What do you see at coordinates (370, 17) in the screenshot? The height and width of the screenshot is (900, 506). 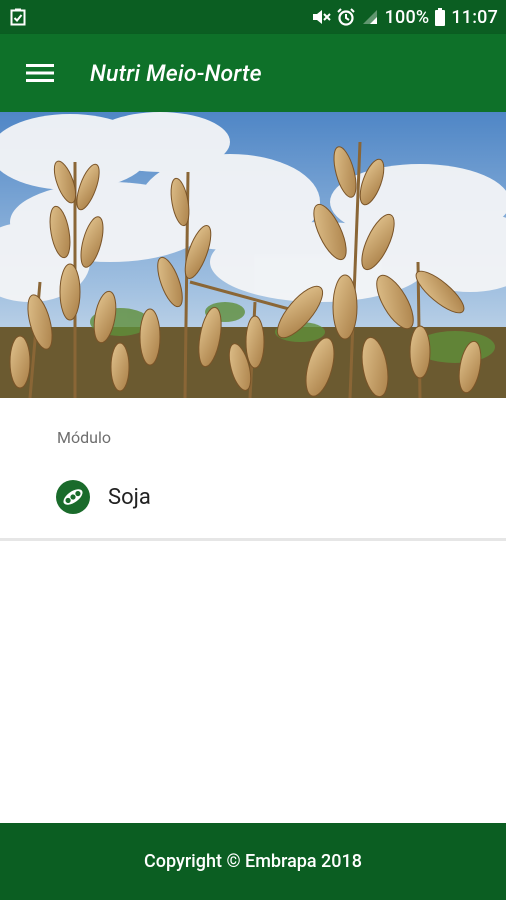 I see `signal-icon` at bounding box center [370, 17].